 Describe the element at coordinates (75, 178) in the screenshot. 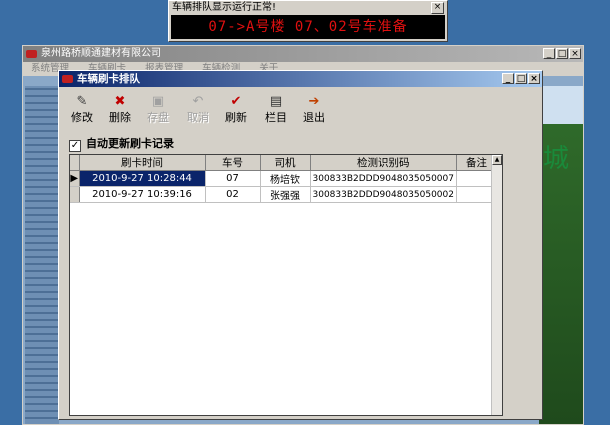

I see `row-pointer-icon: ▶` at that location.